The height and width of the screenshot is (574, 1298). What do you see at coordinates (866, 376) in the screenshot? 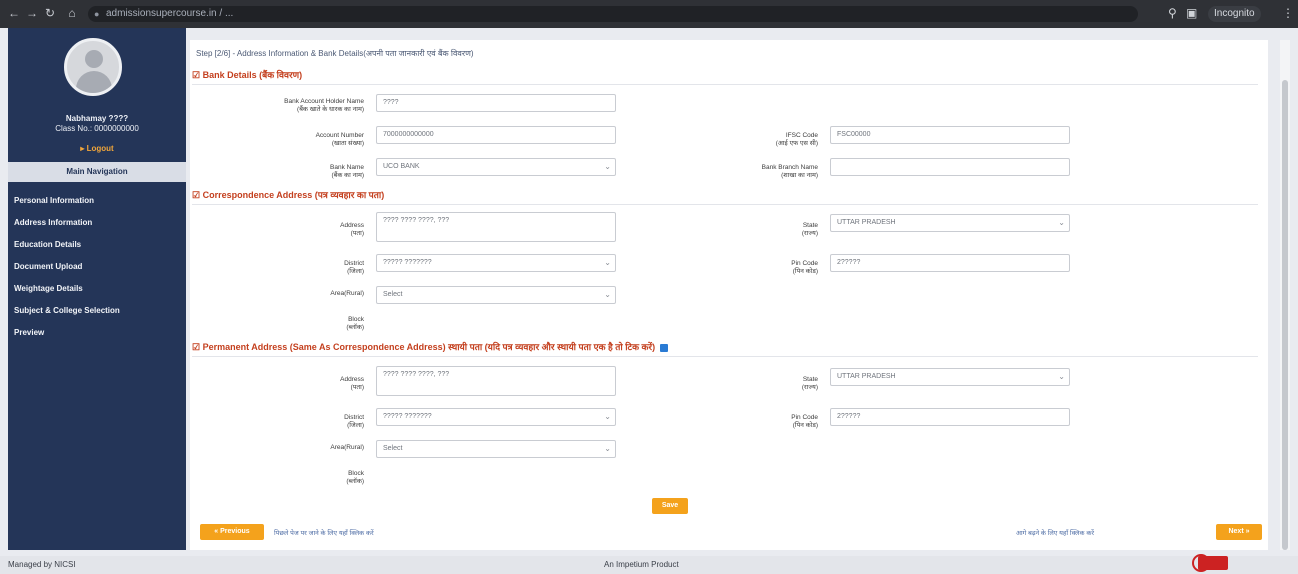
I see `perm-state-value: UTTAR PRADESH` at bounding box center [866, 376].